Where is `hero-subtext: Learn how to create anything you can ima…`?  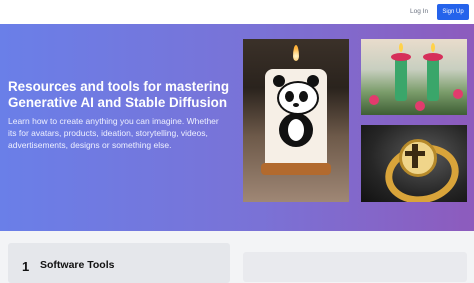 hero-subtext: Learn how to create anything you can ima… is located at coordinates (113, 133).